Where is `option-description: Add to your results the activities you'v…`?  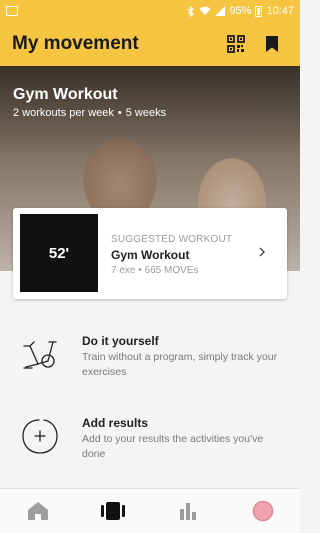
option-description: Add to your results the activities you'v… is located at coordinates (173, 446).